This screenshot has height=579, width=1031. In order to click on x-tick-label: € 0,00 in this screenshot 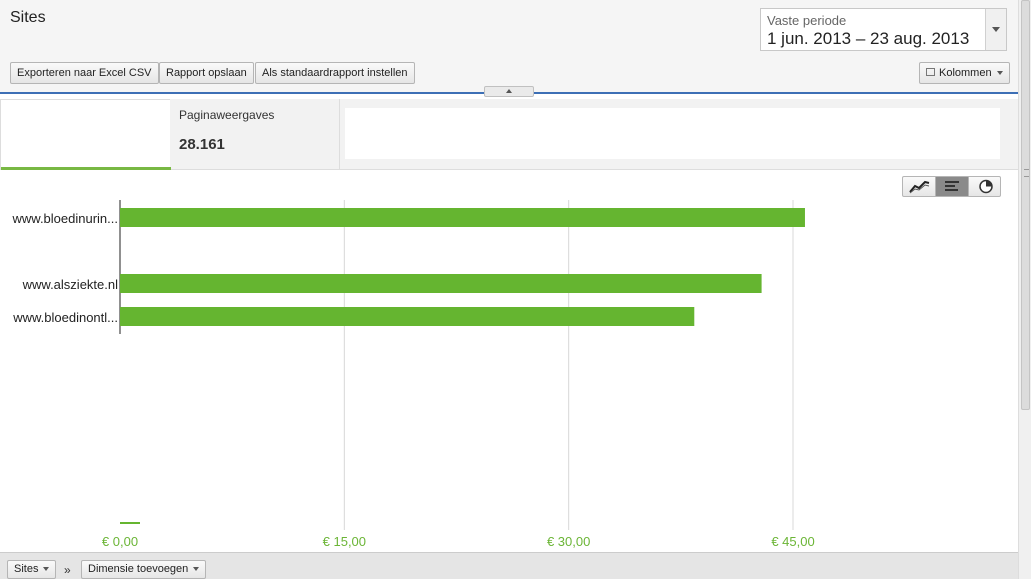, I will do `click(120, 541)`.